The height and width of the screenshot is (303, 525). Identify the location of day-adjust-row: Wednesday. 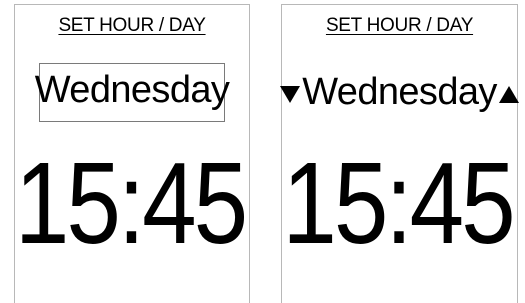
(399, 92).